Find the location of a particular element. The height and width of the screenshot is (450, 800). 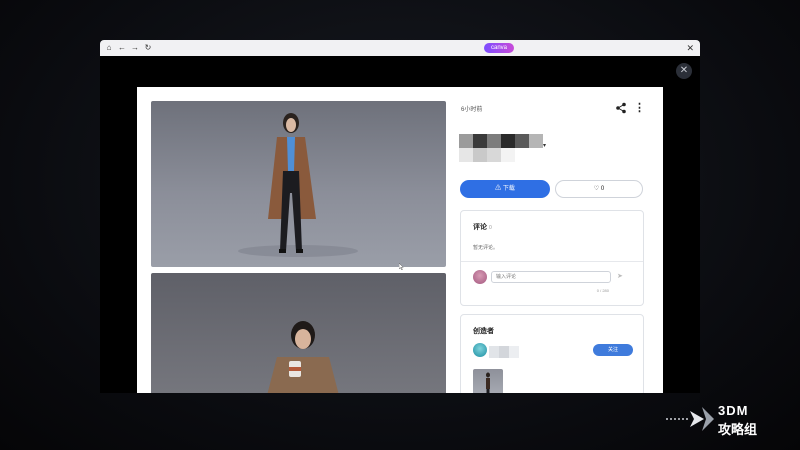

comments-title: 评论 0 is located at coordinates (482, 227).